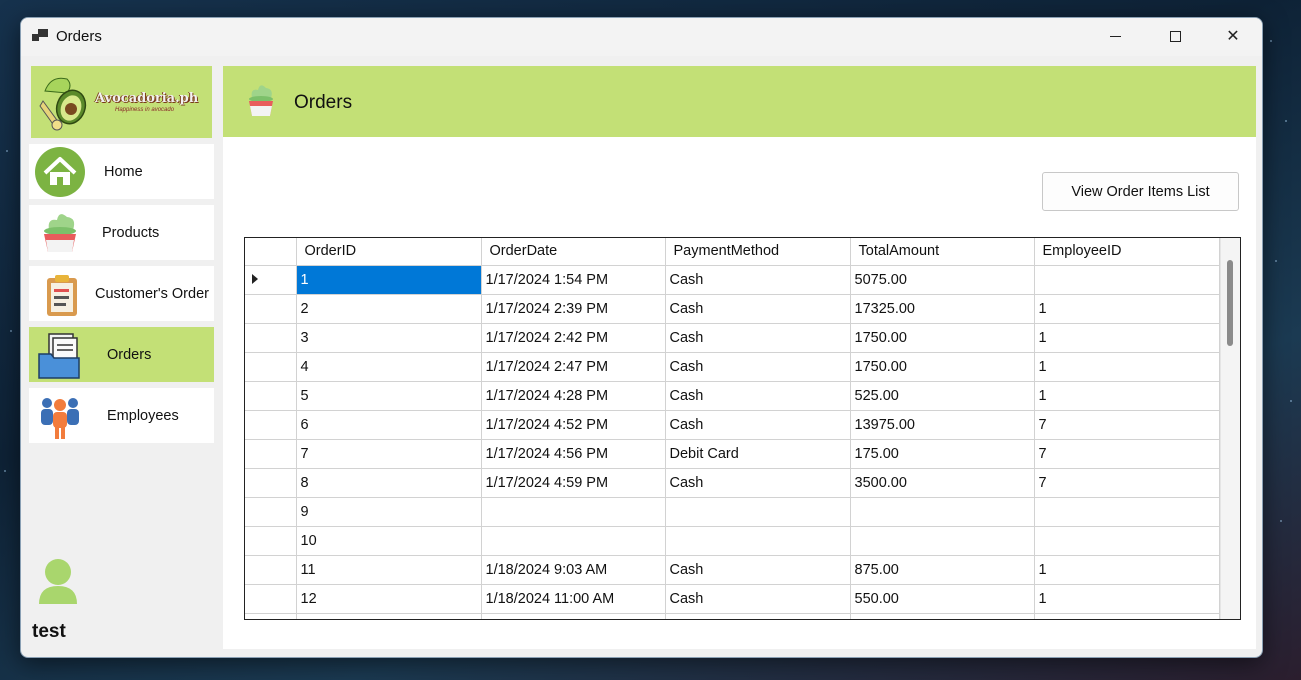  I want to click on table-cell: 1/17/2024 4:56 PM, so click(573, 454).